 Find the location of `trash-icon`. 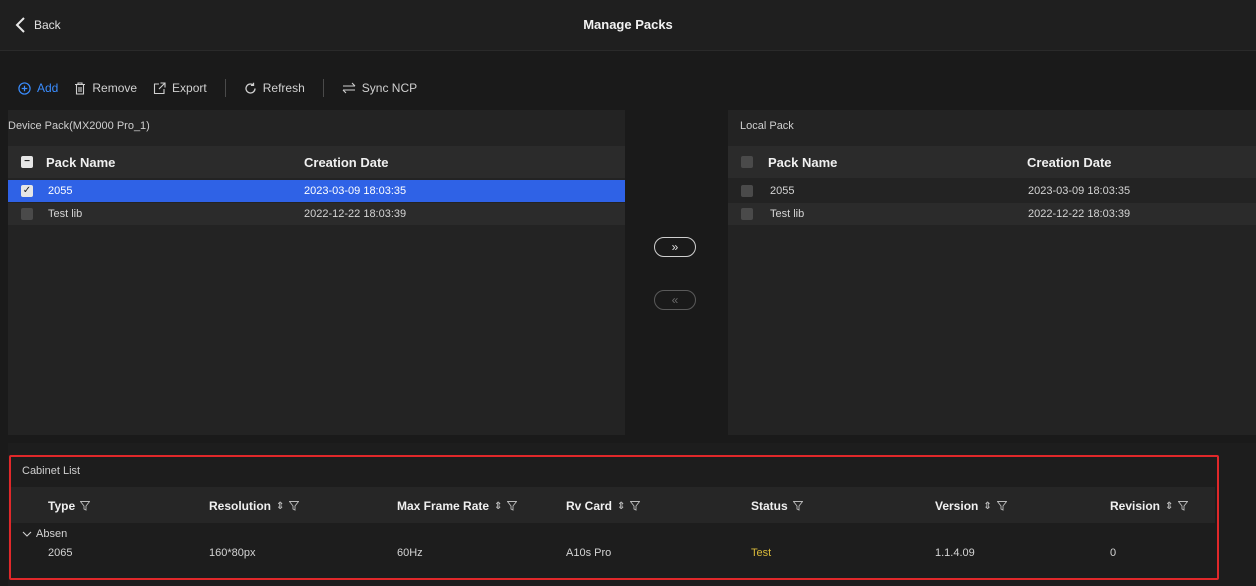

trash-icon is located at coordinates (80, 88).